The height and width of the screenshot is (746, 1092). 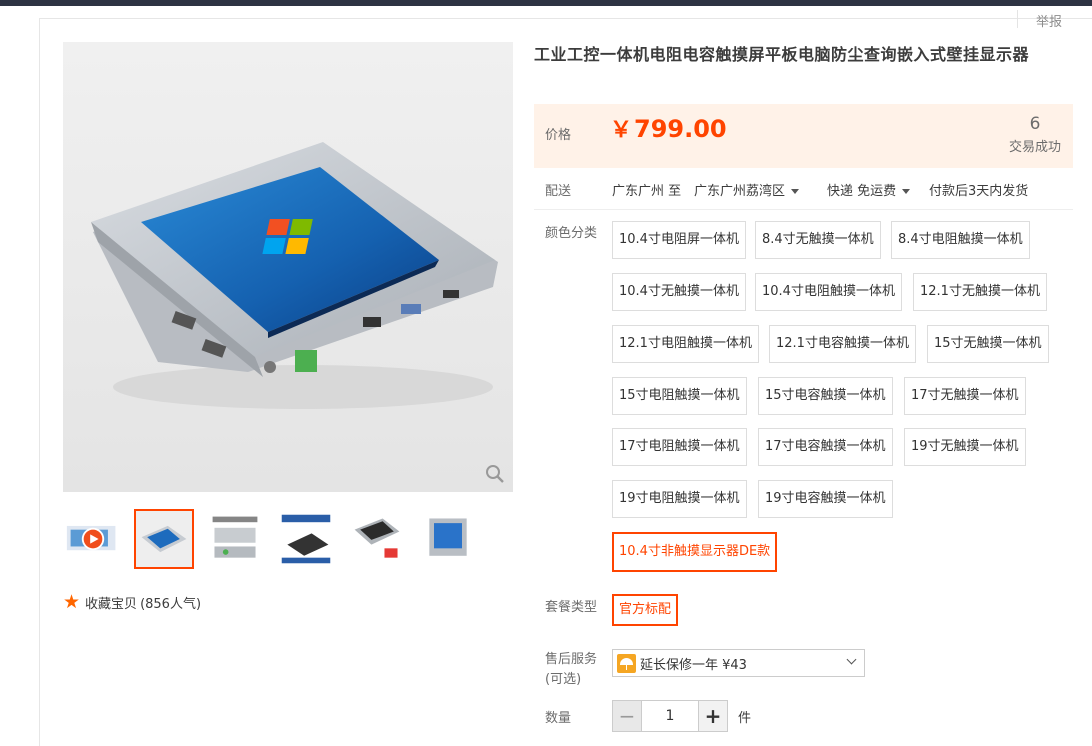 What do you see at coordinates (685, 344) in the screenshot?
I see `color-option: 12.1寸电阻触摸一体机` at bounding box center [685, 344].